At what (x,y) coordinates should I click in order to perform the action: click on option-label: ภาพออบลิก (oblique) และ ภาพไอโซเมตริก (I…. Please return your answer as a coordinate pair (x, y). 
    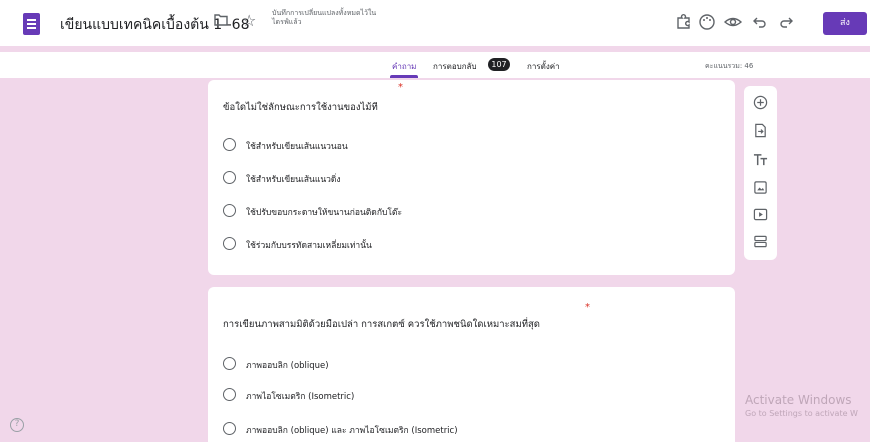
    Looking at the image, I should click on (352, 431).